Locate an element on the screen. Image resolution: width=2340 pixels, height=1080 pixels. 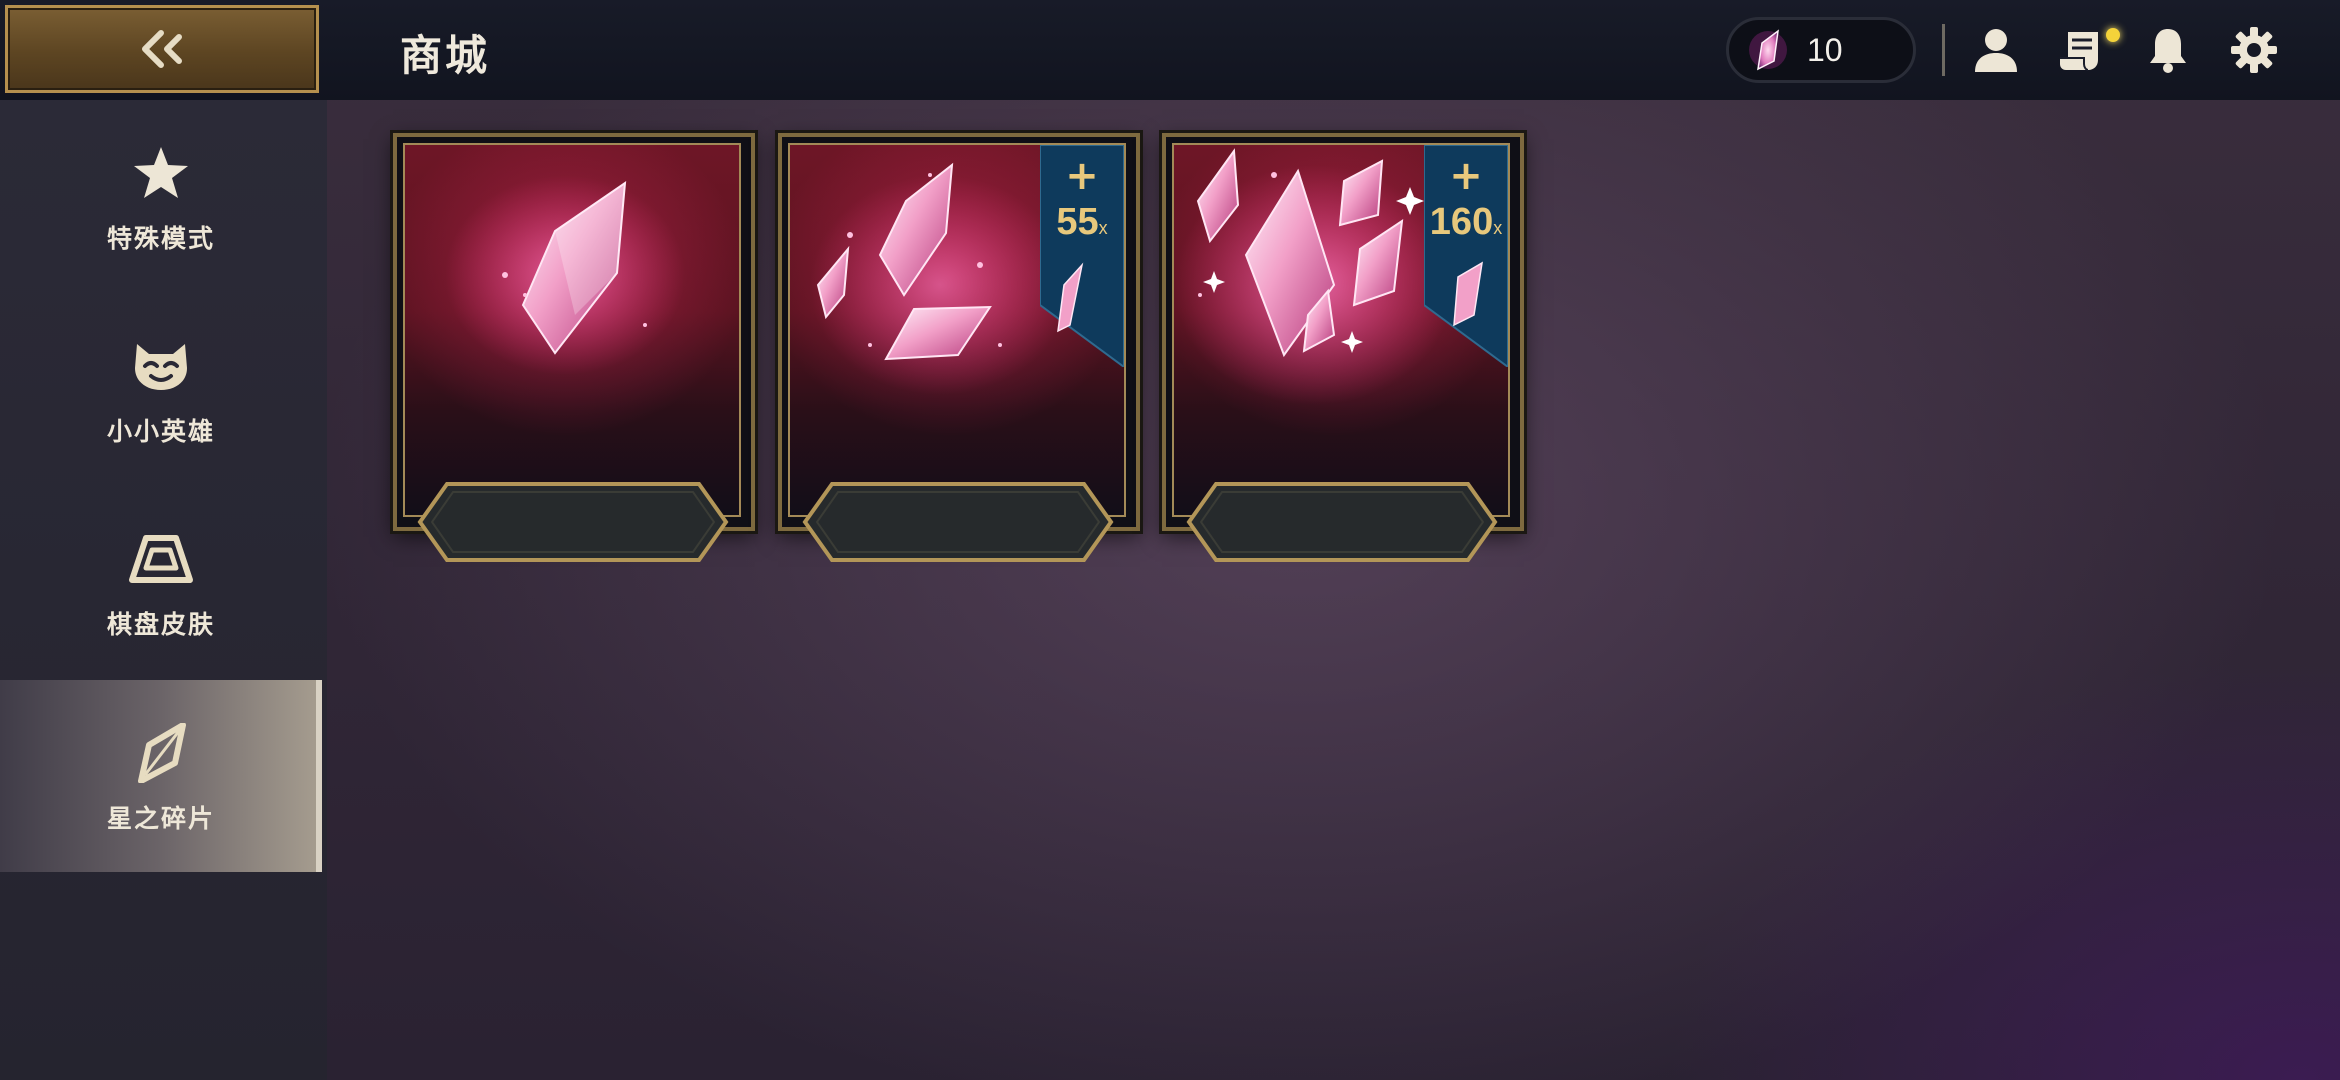
header-divider is located at coordinates (1943, 50).